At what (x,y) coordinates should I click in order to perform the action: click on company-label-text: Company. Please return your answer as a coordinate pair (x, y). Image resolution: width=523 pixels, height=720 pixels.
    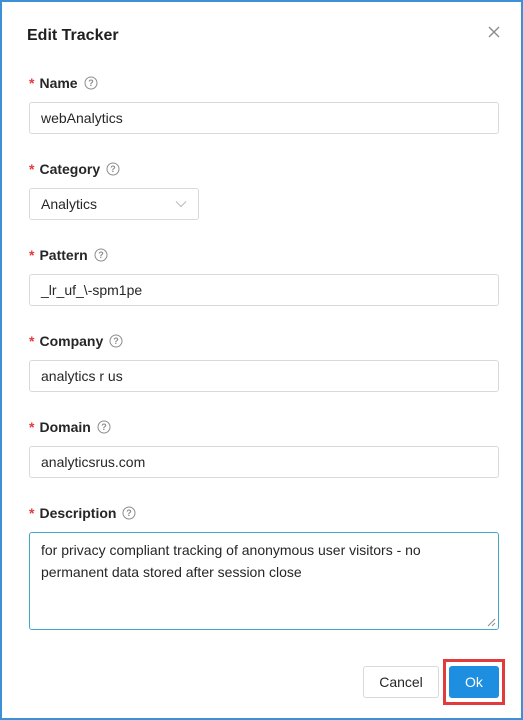
    Looking at the image, I should click on (71, 341).